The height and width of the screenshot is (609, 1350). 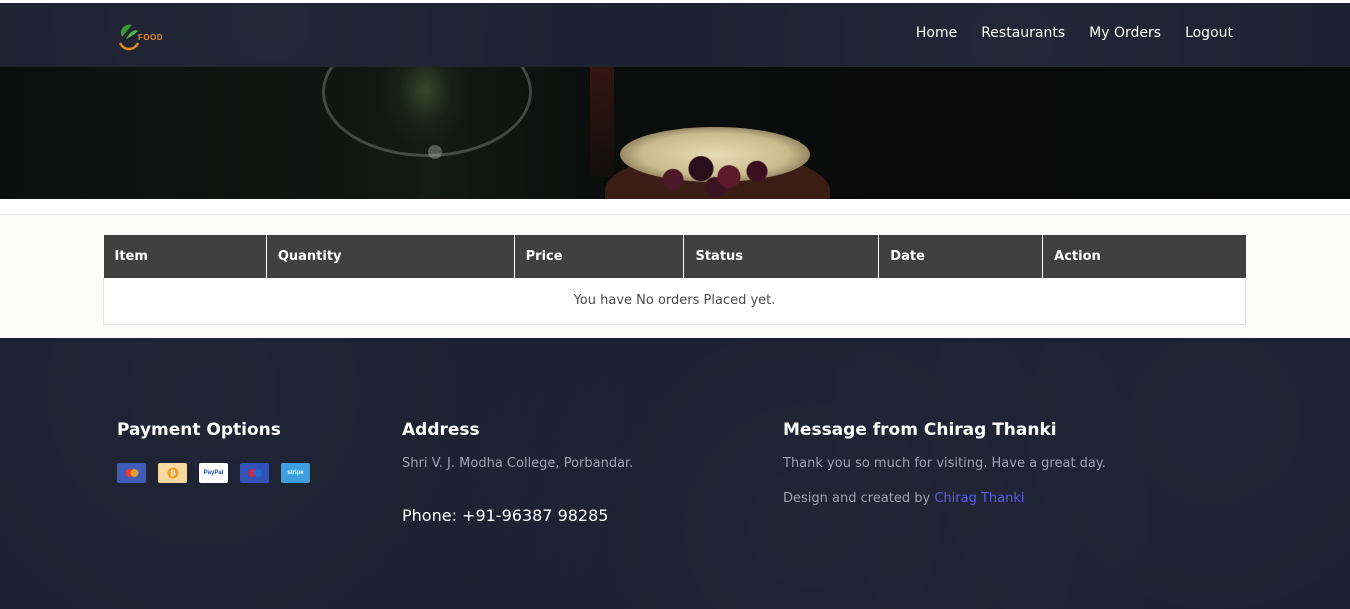 What do you see at coordinates (505, 515) in the screenshot?
I see `phone-number: Phone: +91-96387 98285` at bounding box center [505, 515].